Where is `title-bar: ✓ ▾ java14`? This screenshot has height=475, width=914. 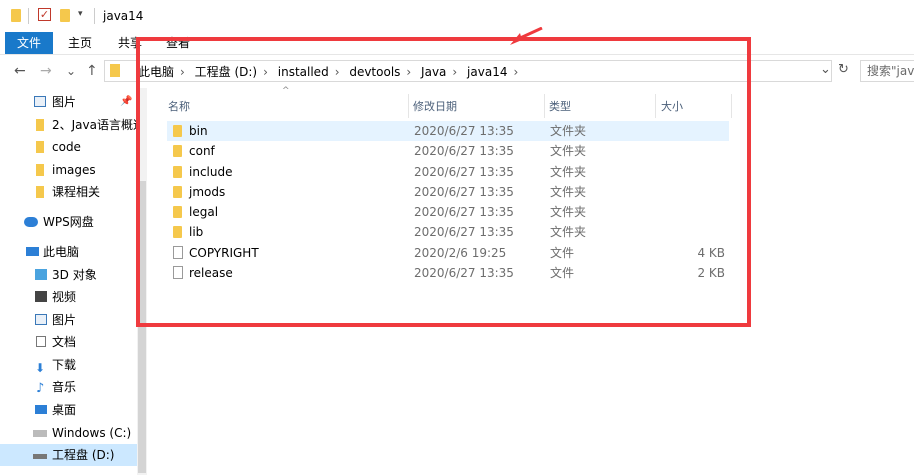
title-bar: ✓ ▾ java14 is located at coordinates (457, 16).